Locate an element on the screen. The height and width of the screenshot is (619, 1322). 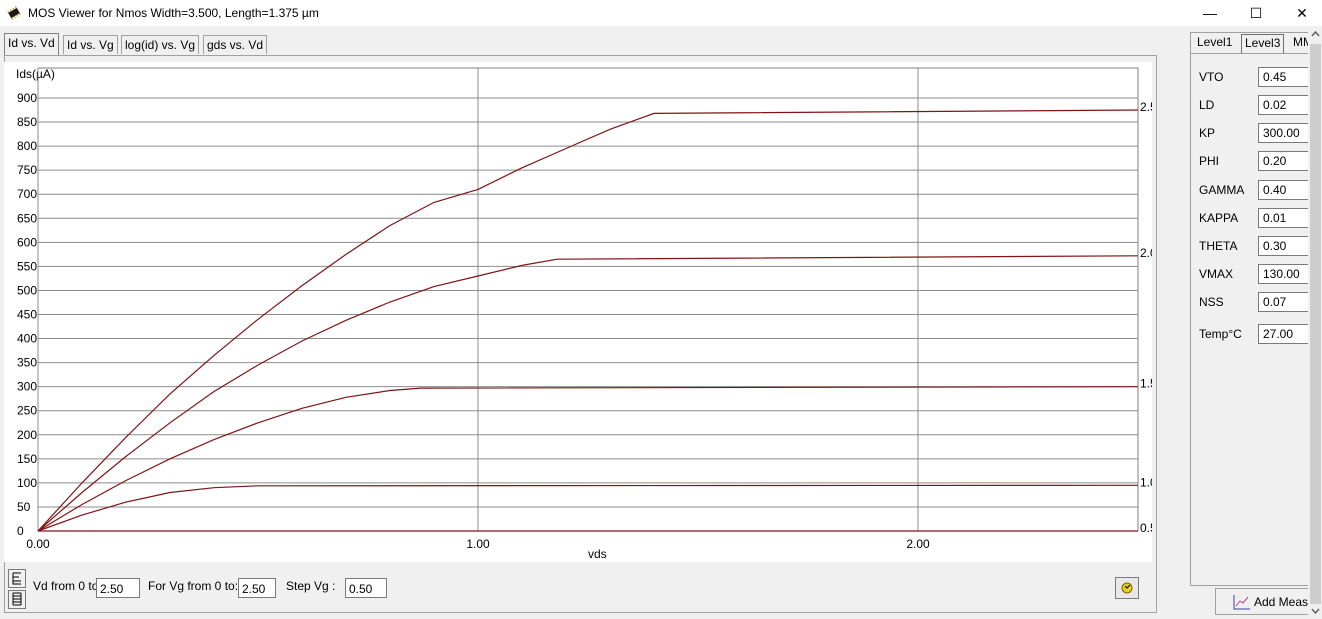
table-icon is located at coordinates (17, 599).